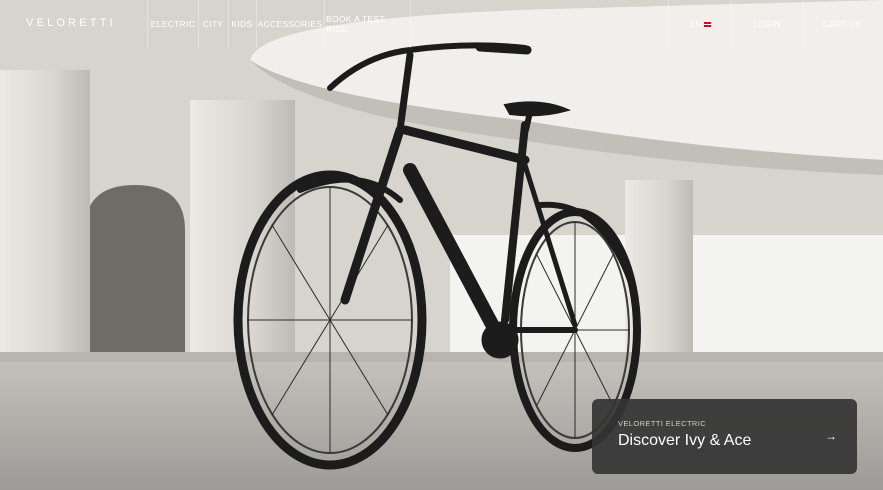 This screenshot has width=883, height=490. What do you see at coordinates (685, 440) in the screenshot?
I see `cta-title: Discover Ivy & Ace` at bounding box center [685, 440].